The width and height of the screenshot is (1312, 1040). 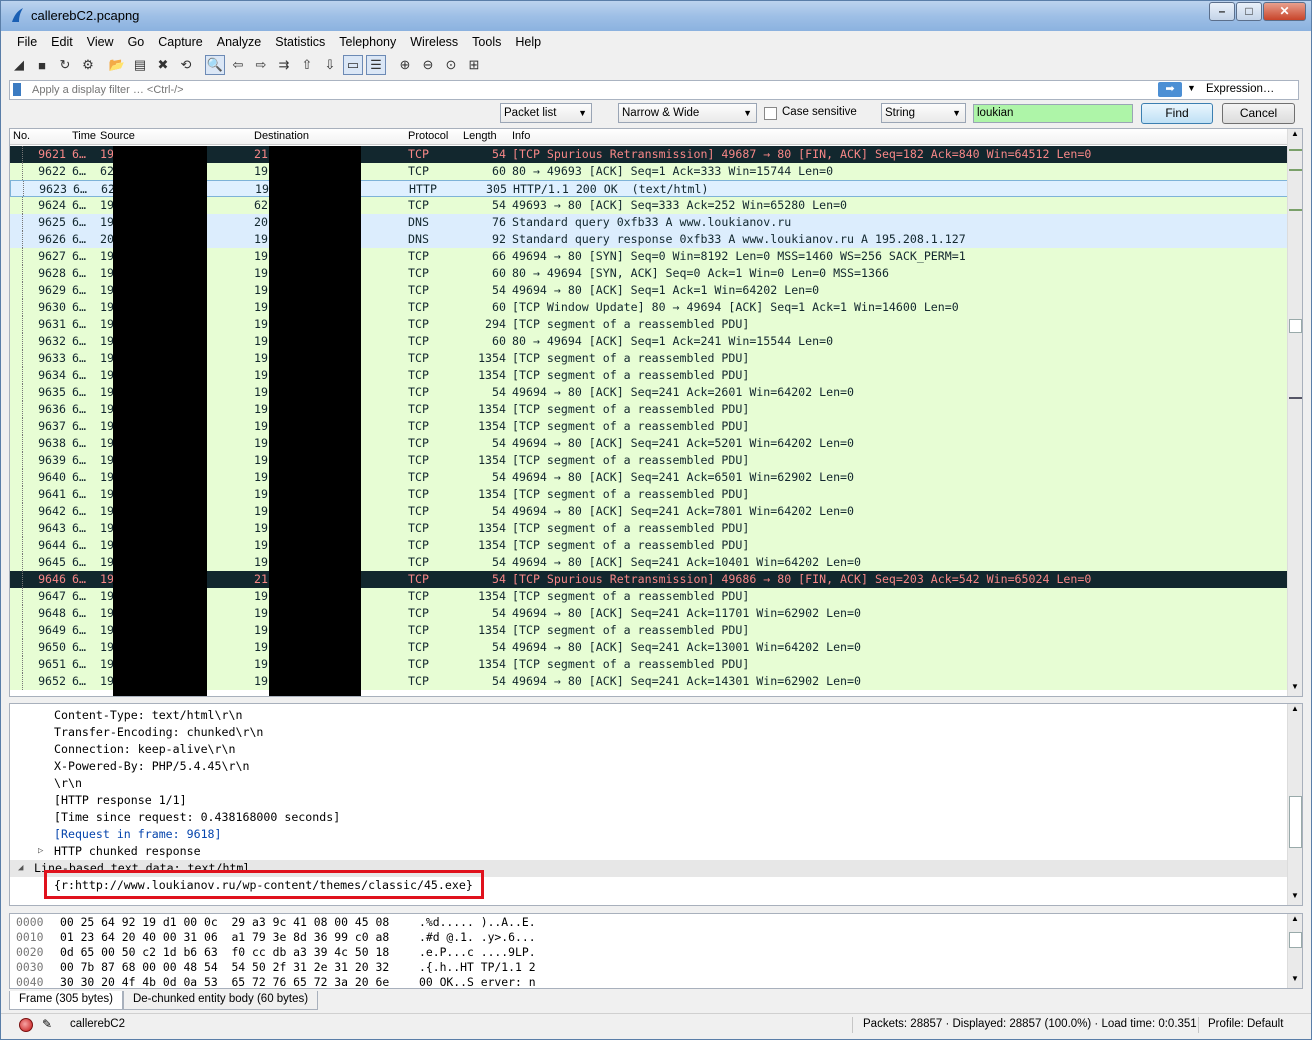 What do you see at coordinates (66, 1000) in the screenshot?
I see `tab-frame: Frame (305 bytes)` at bounding box center [66, 1000].